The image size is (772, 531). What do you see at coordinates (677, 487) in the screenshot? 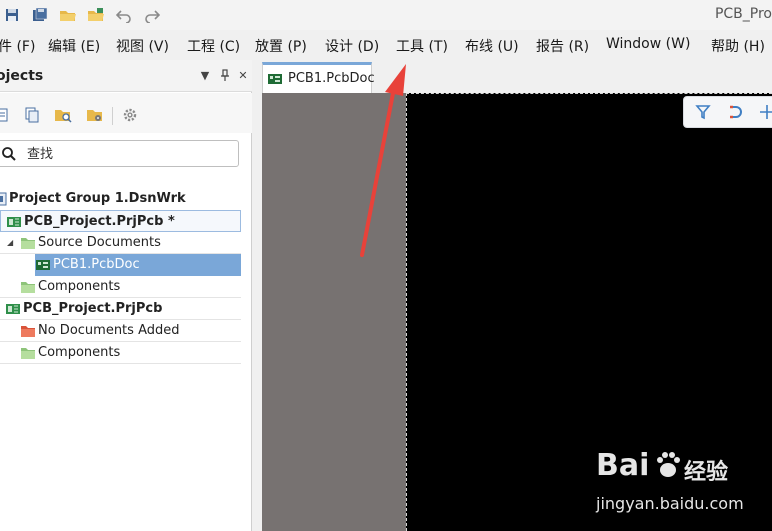
I see `baidu-watermark: Bai 经验 jingyan.baidu.com` at bounding box center [677, 487].